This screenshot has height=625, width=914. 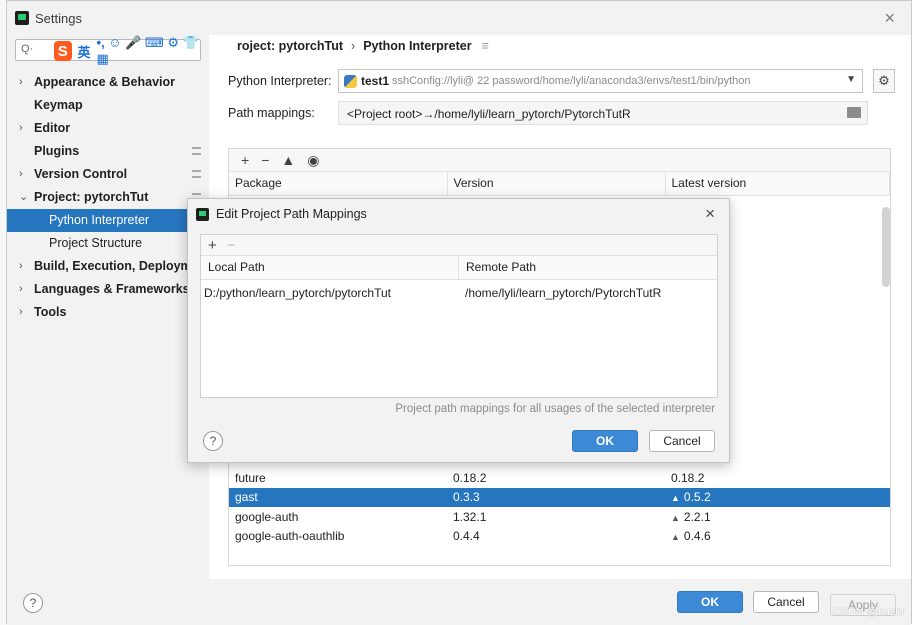 I want to click on package-version: 0.3.3, so click(x=556, y=497).